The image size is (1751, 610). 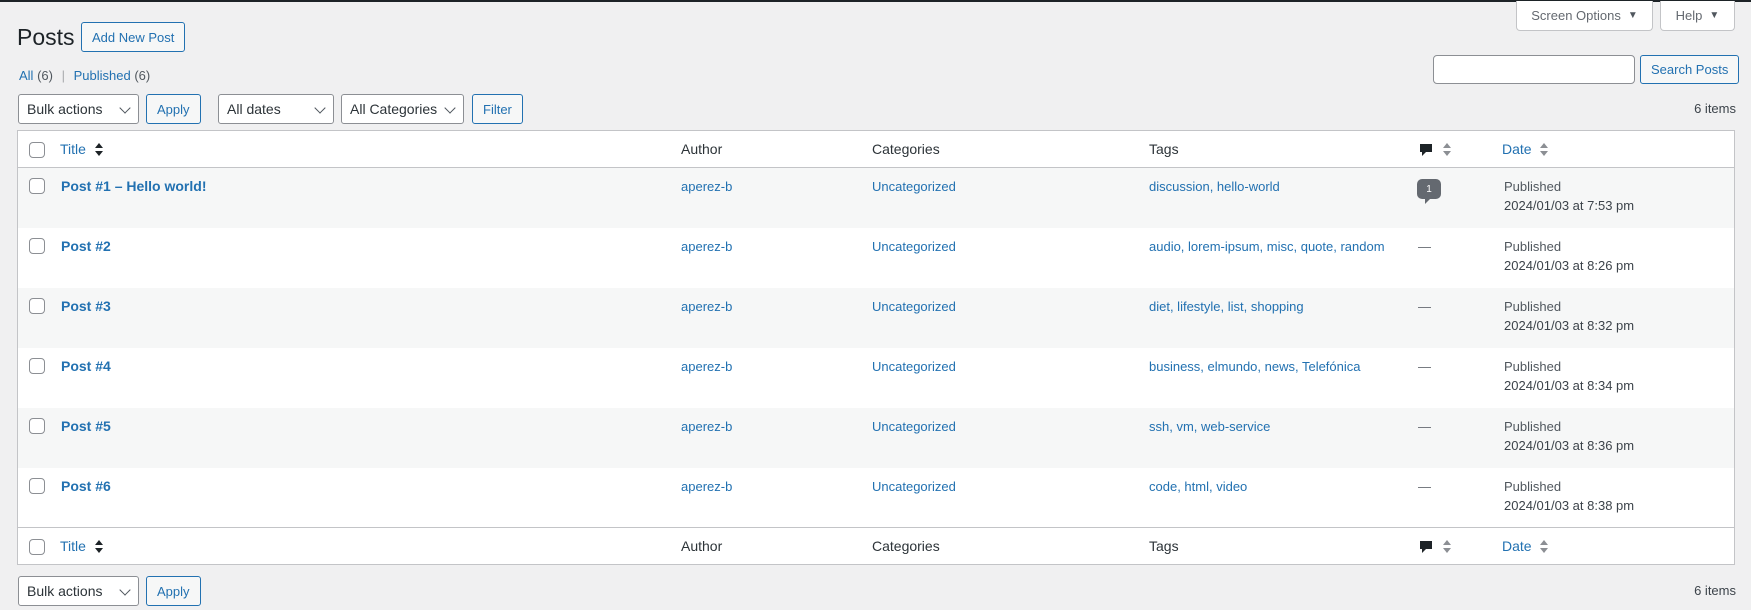 What do you see at coordinates (133, 186) in the screenshot?
I see `post-title-link: Post #1 – Hello world!` at bounding box center [133, 186].